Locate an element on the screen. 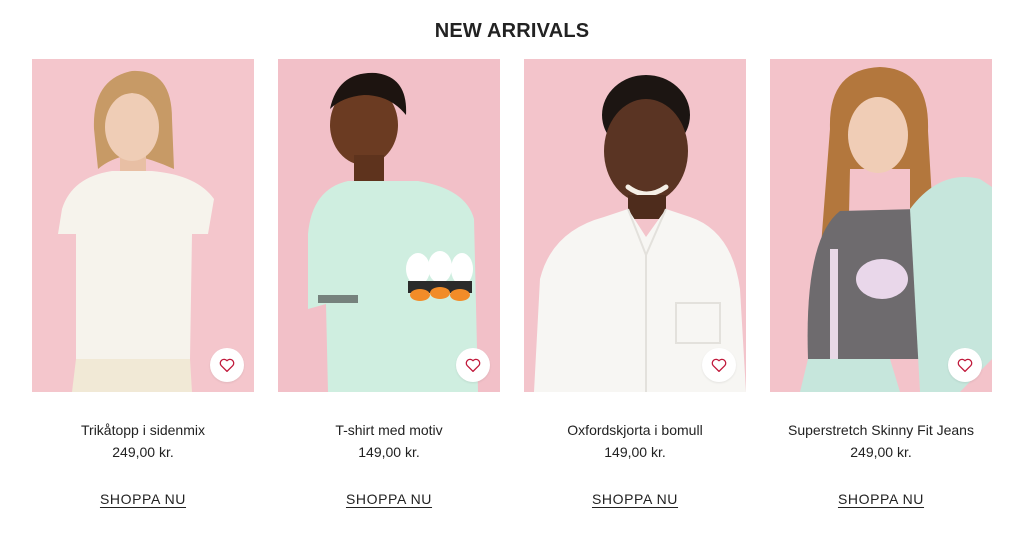  model-in-grey-sweater-and-mint-jeans-image is located at coordinates (881, 225).